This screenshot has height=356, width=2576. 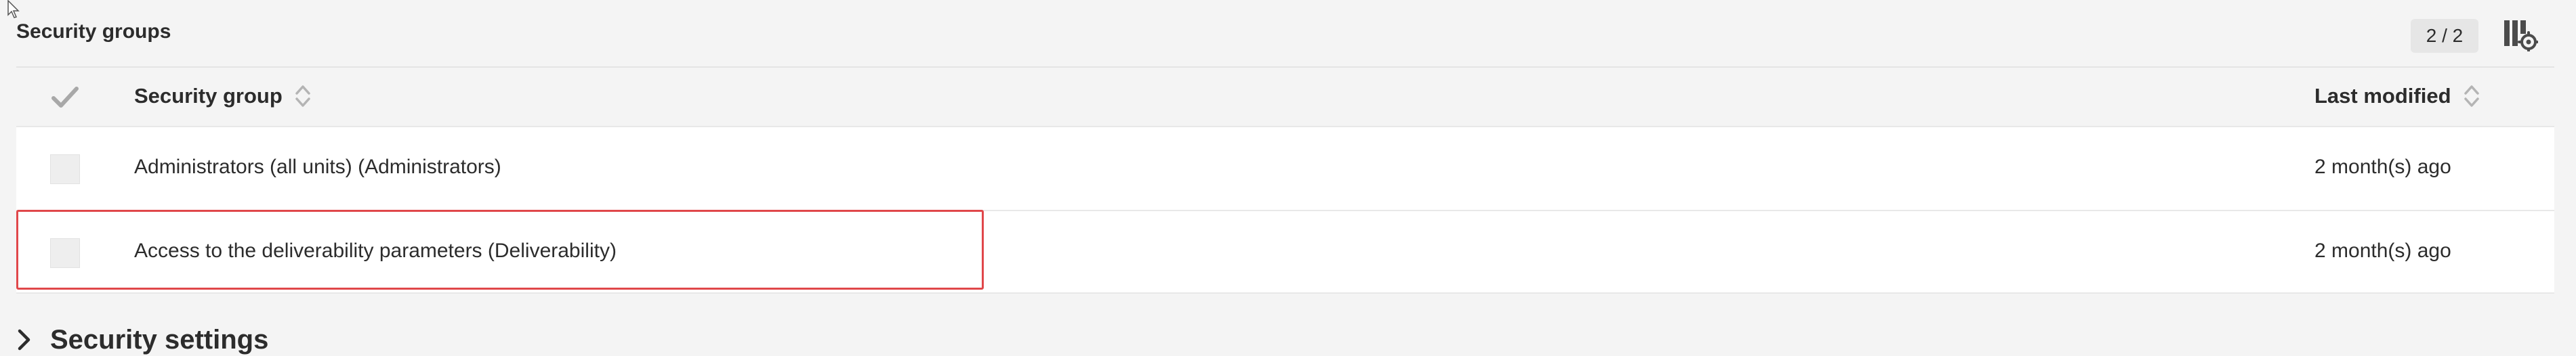 I want to click on security-settings-section: Security settings, so click(x=142, y=340).